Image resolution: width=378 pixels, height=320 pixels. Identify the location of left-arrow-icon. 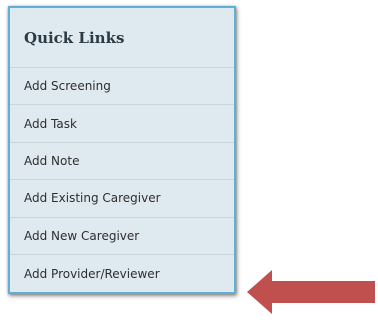
(311, 292).